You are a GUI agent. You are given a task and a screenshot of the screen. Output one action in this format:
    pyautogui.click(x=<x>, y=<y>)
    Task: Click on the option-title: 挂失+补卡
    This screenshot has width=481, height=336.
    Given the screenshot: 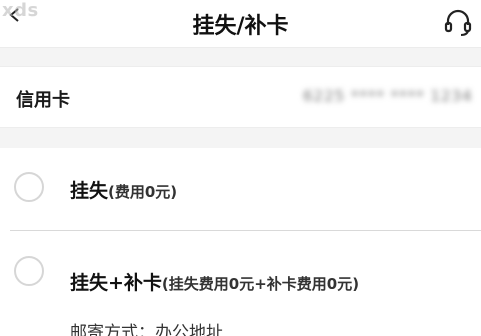 What is the action you would take?
    pyautogui.click(x=116, y=283)
    